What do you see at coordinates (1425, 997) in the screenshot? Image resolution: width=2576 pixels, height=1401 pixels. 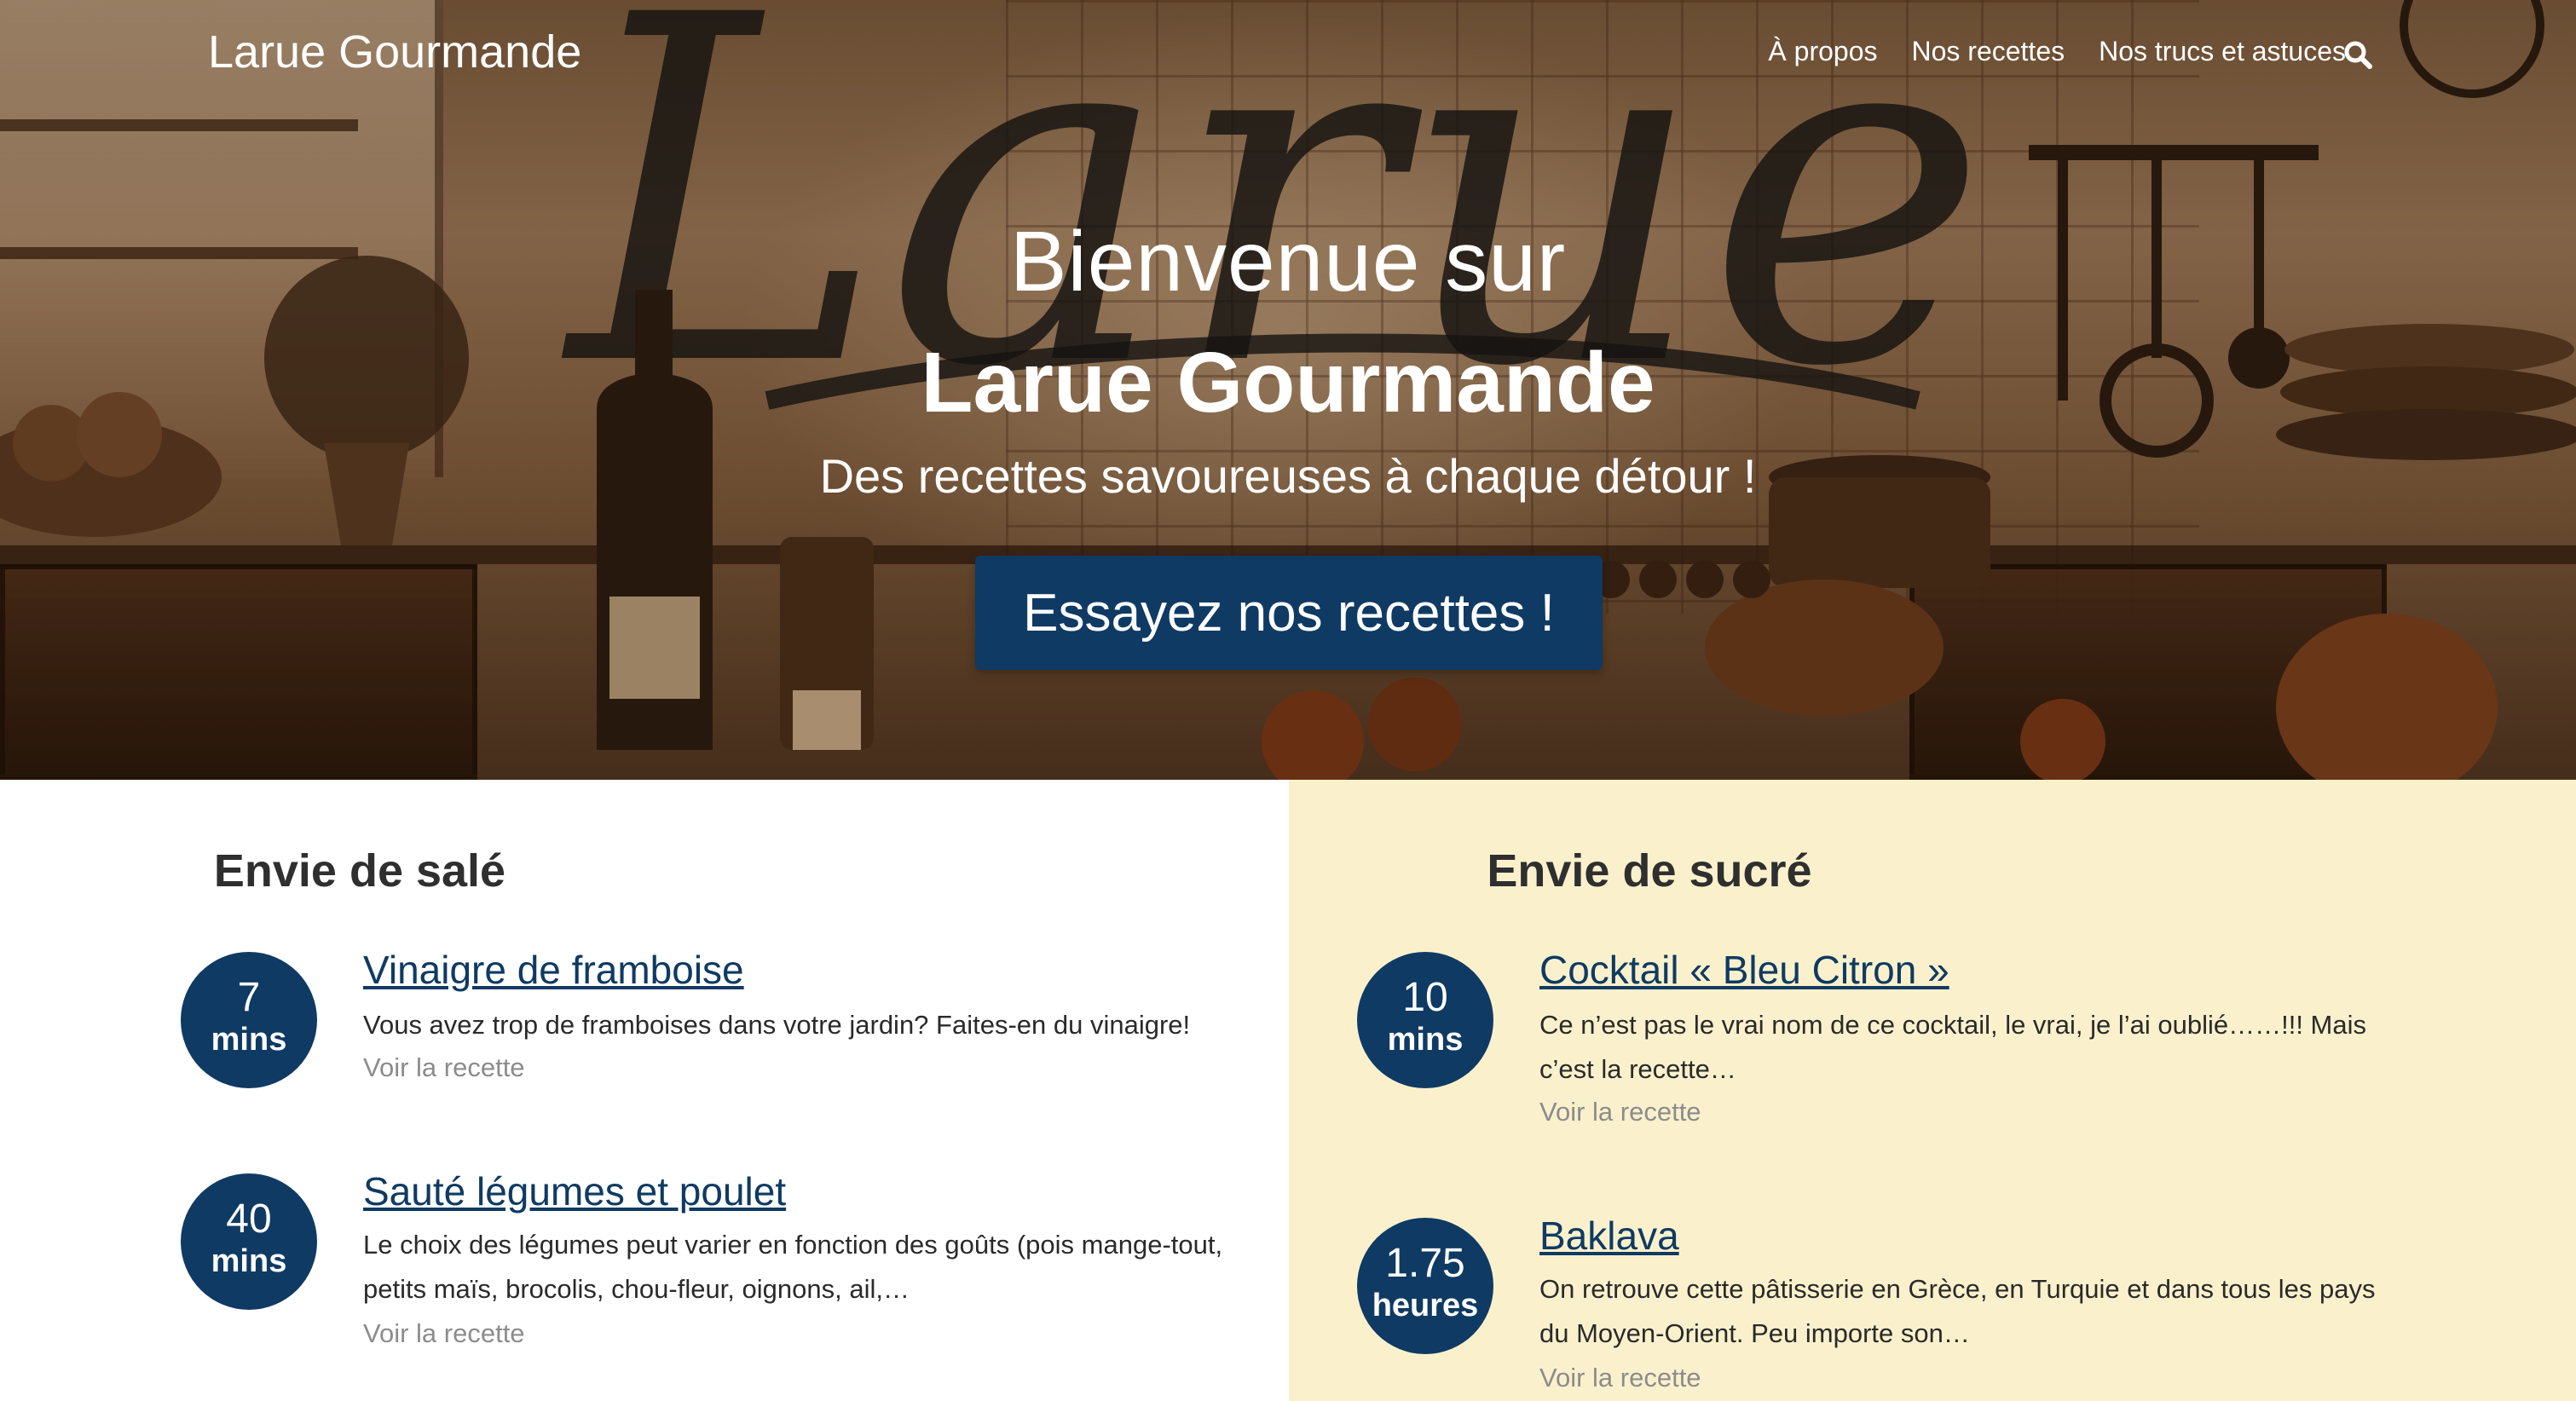 I see `time-value: 10` at bounding box center [1425, 997].